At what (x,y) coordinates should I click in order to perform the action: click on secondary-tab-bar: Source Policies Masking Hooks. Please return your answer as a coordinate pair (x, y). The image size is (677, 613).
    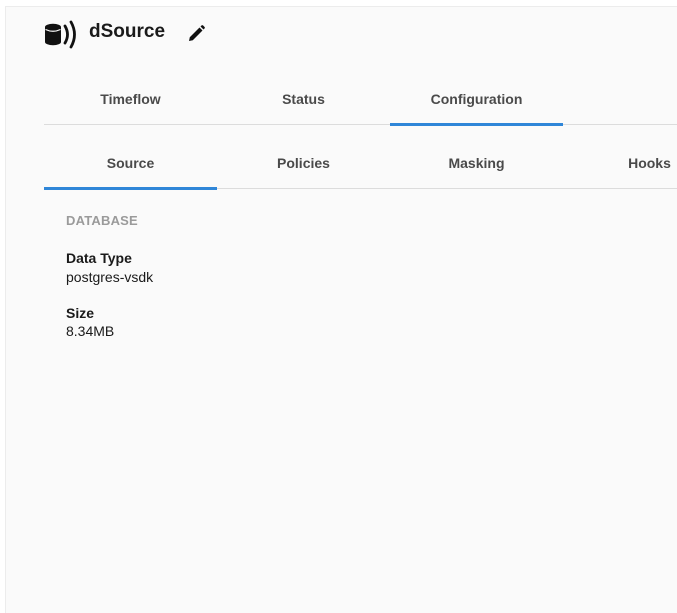
    Looking at the image, I should click on (360, 166).